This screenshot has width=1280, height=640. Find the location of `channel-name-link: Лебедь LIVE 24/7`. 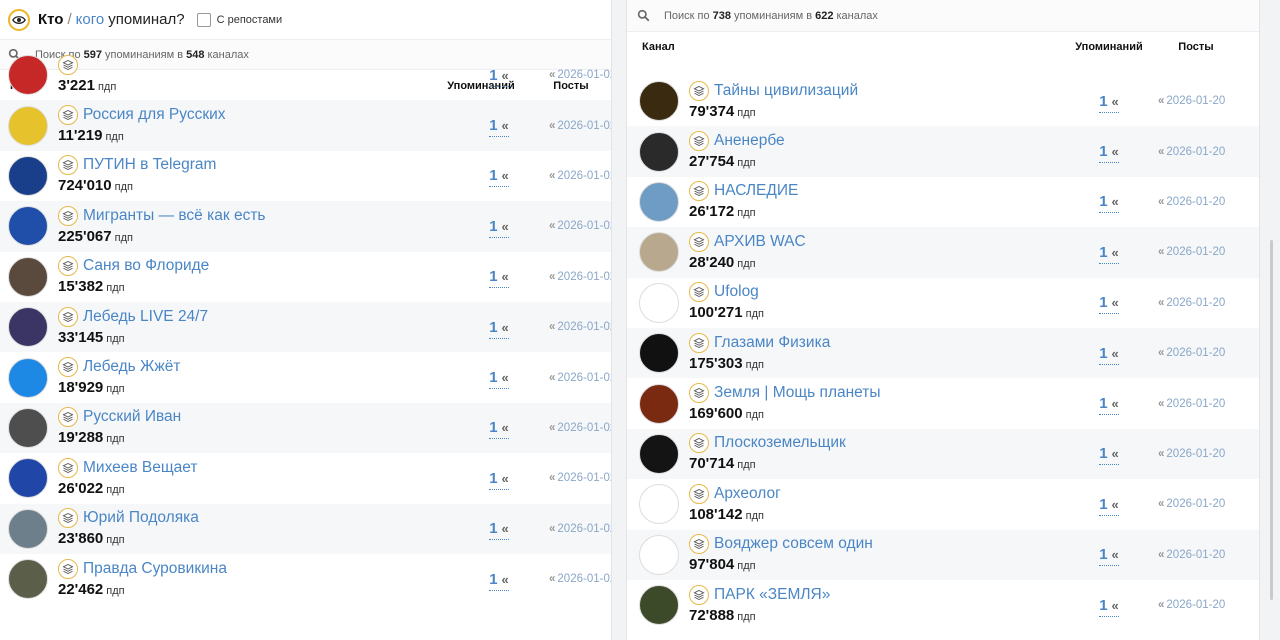

channel-name-link: Лебедь LIVE 24/7 is located at coordinates (145, 317).